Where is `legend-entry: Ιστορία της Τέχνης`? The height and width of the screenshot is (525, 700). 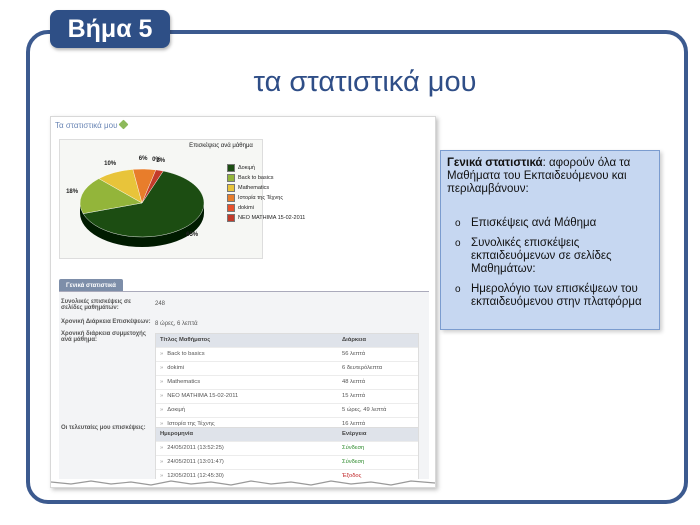 legend-entry: Ιστορία της Τέχνης is located at coordinates (266, 198).